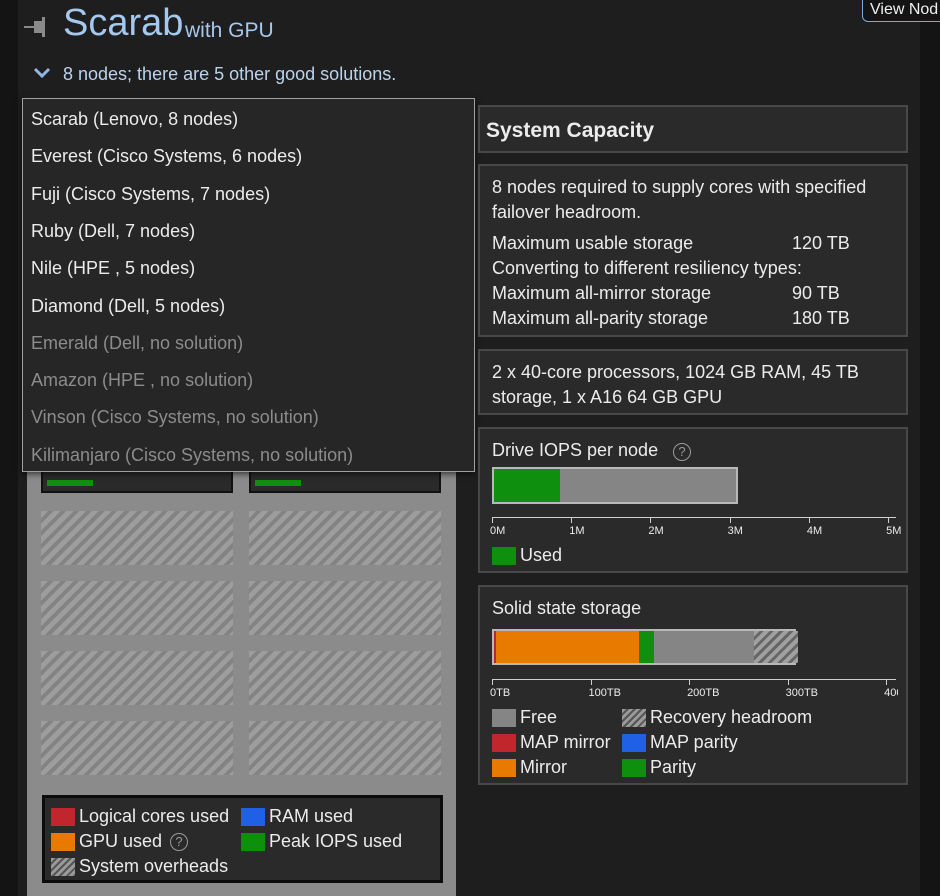 The width and height of the screenshot is (940, 896). Describe the element at coordinates (694, 517) in the screenshot. I see `iops-axis` at that location.